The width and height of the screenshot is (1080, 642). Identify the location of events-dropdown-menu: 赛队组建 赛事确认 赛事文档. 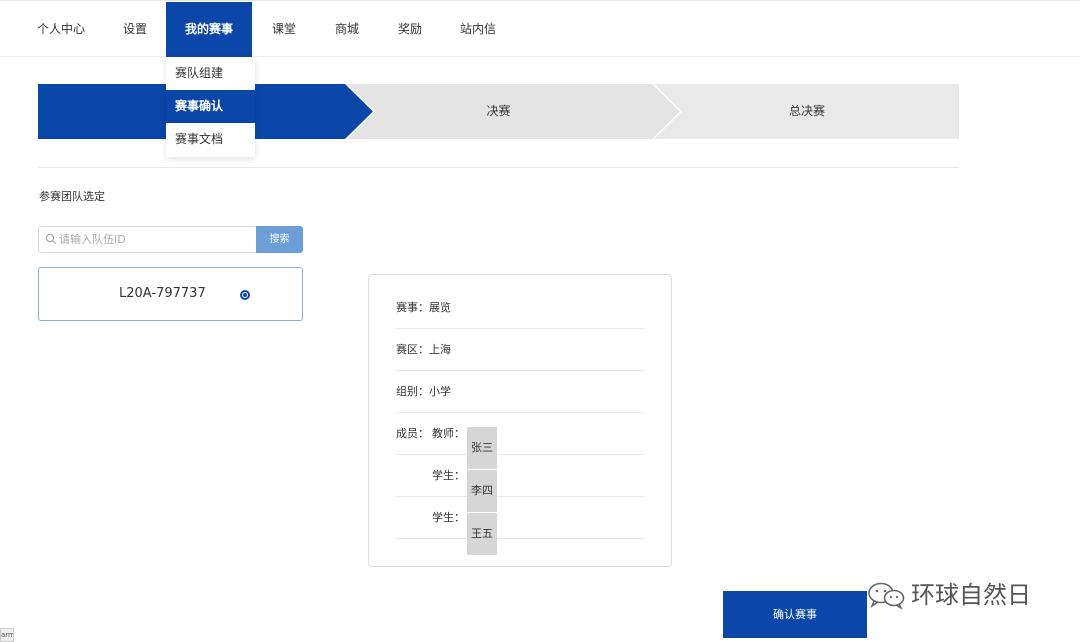
(210, 107).